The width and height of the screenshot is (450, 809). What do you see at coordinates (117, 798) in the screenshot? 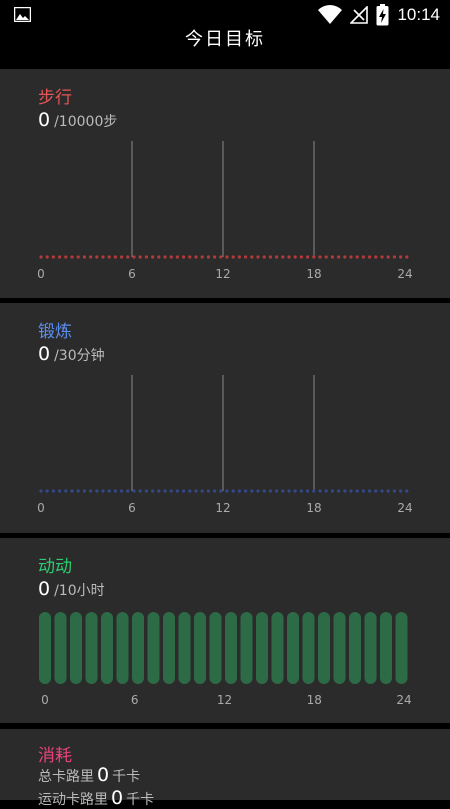
I see `sport-calories-value: 0` at bounding box center [117, 798].